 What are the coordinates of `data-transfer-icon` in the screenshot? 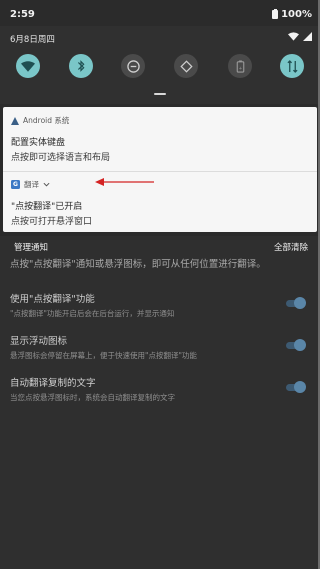 It's located at (292, 66).